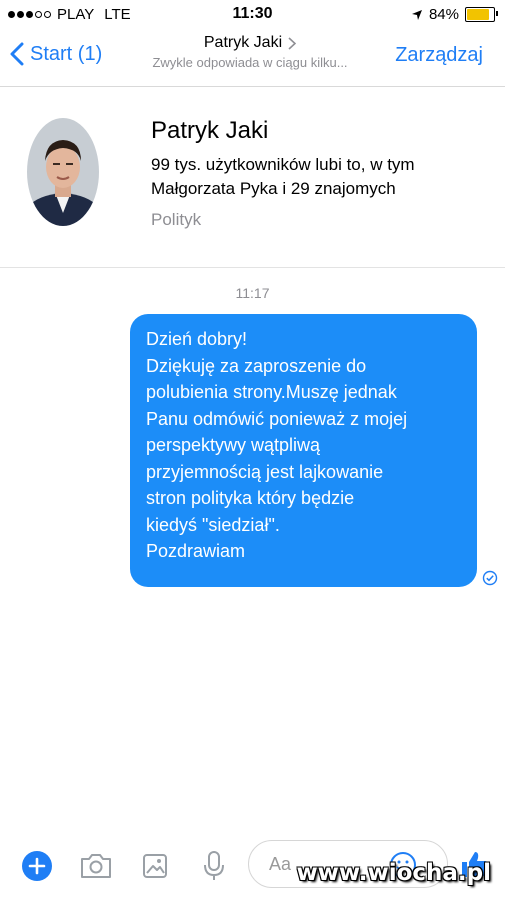 The height and width of the screenshot is (900, 505). What do you see at coordinates (155, 866) in the screenshot?
I see `image-icon` at bounding box center [155, 866].